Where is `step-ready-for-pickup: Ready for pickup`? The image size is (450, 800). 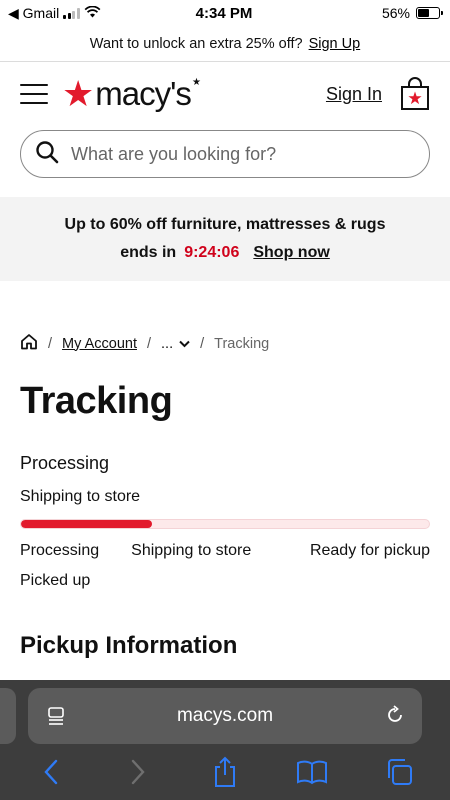 step-ready-for-pickup: Ready for pickup is located at coordinates (369, 550).